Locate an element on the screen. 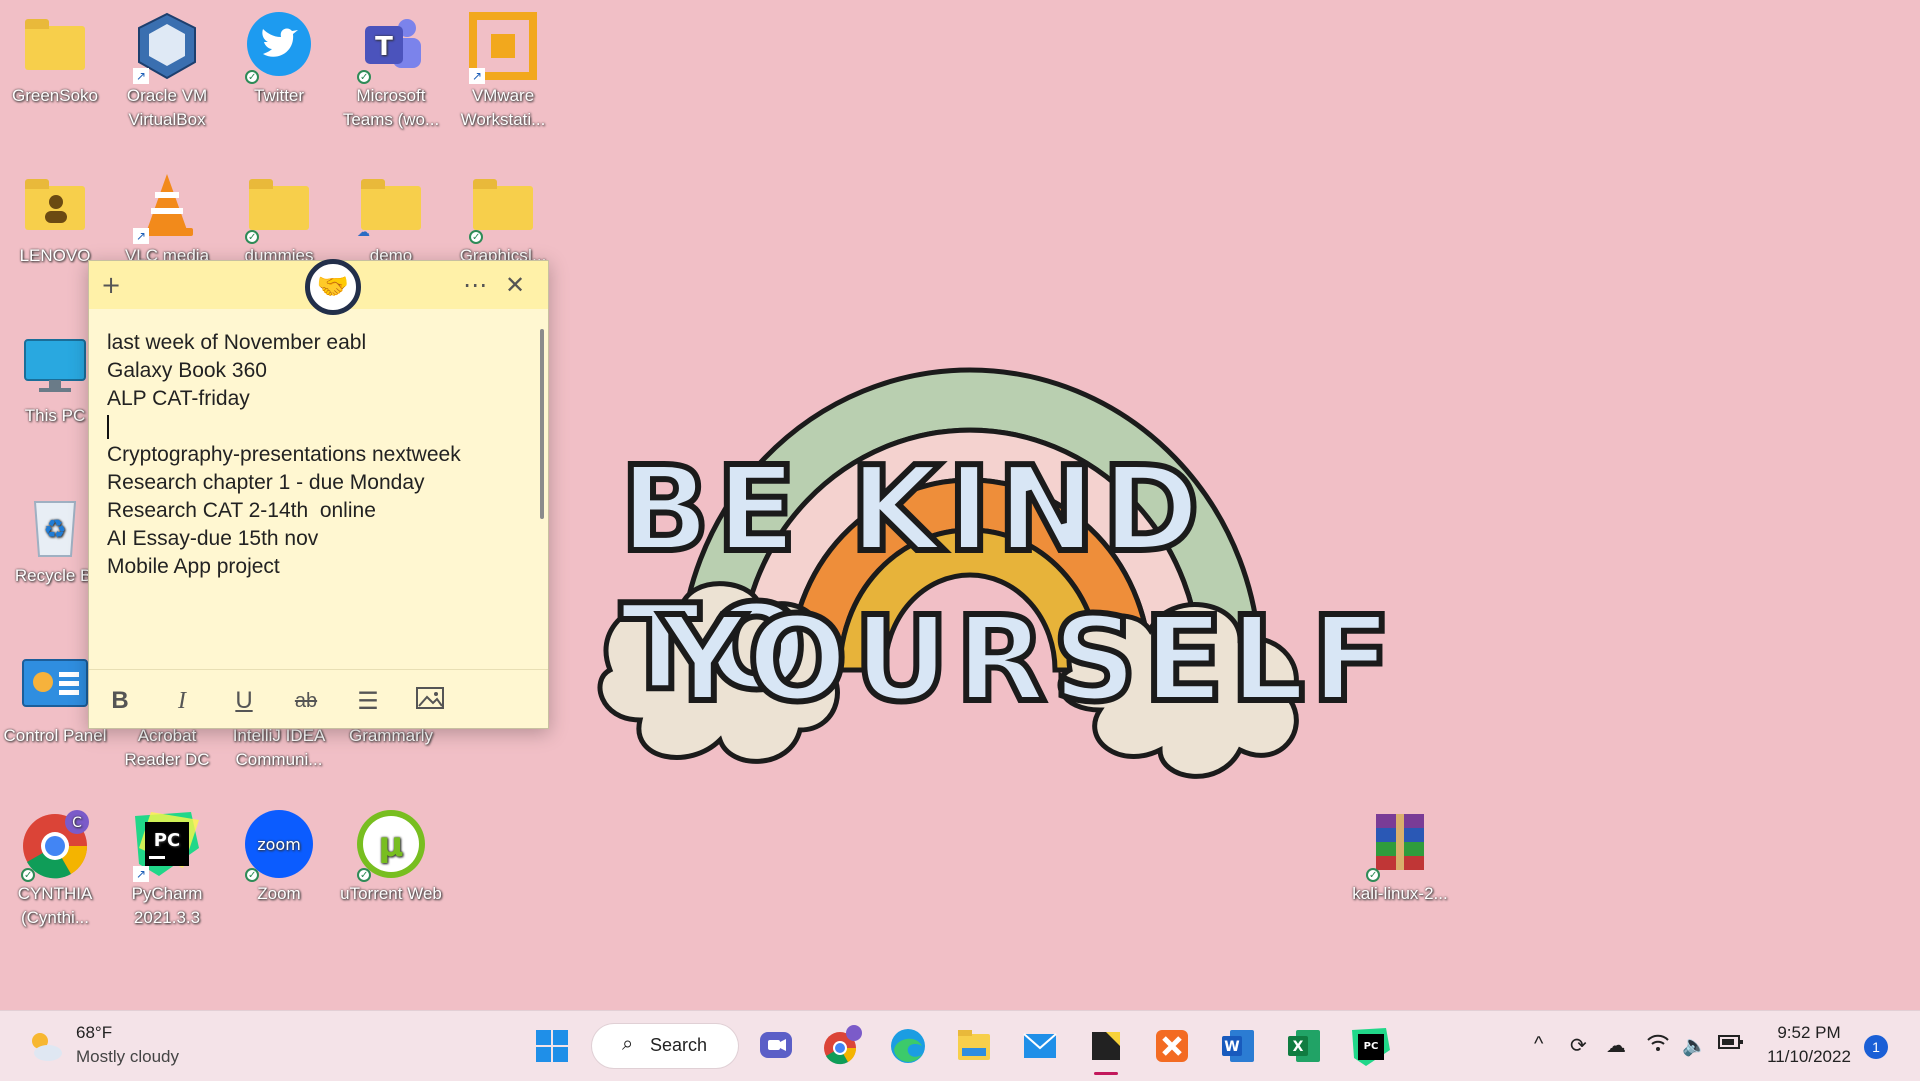 The height and width of the screenshot is (1081, 1920). file-explorer-icon is located at coordinates (974, 1046).